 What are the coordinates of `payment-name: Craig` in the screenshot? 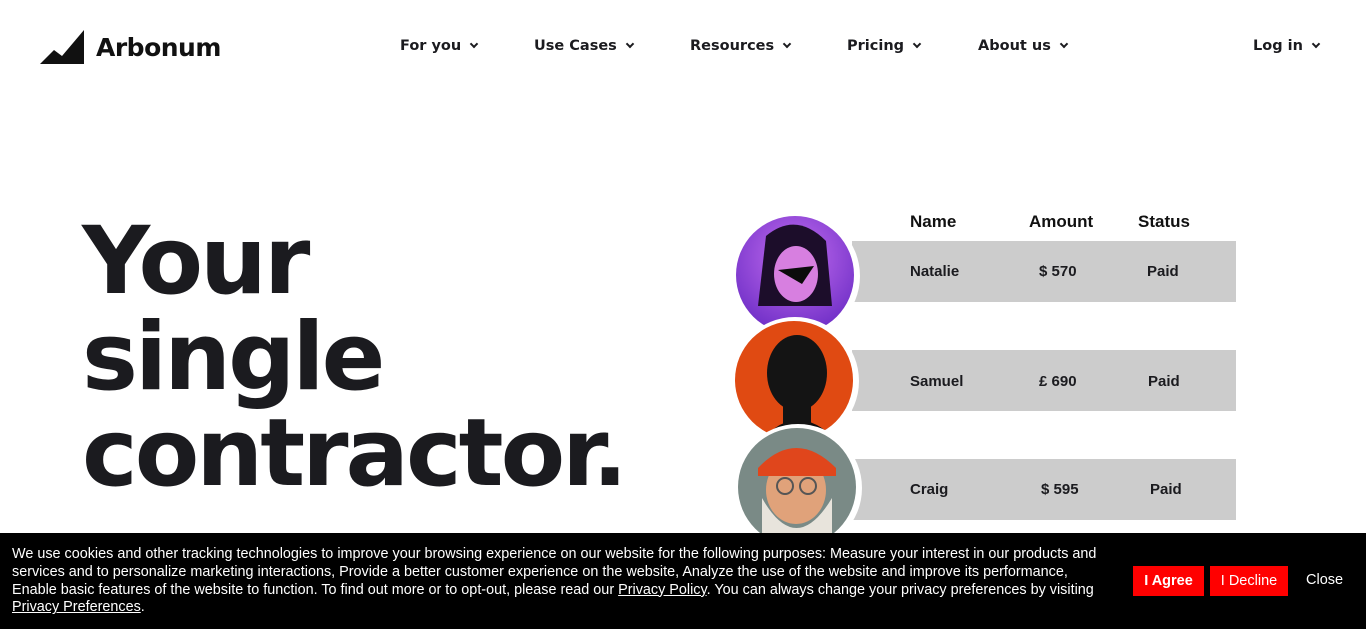 It's located at (929, 489).